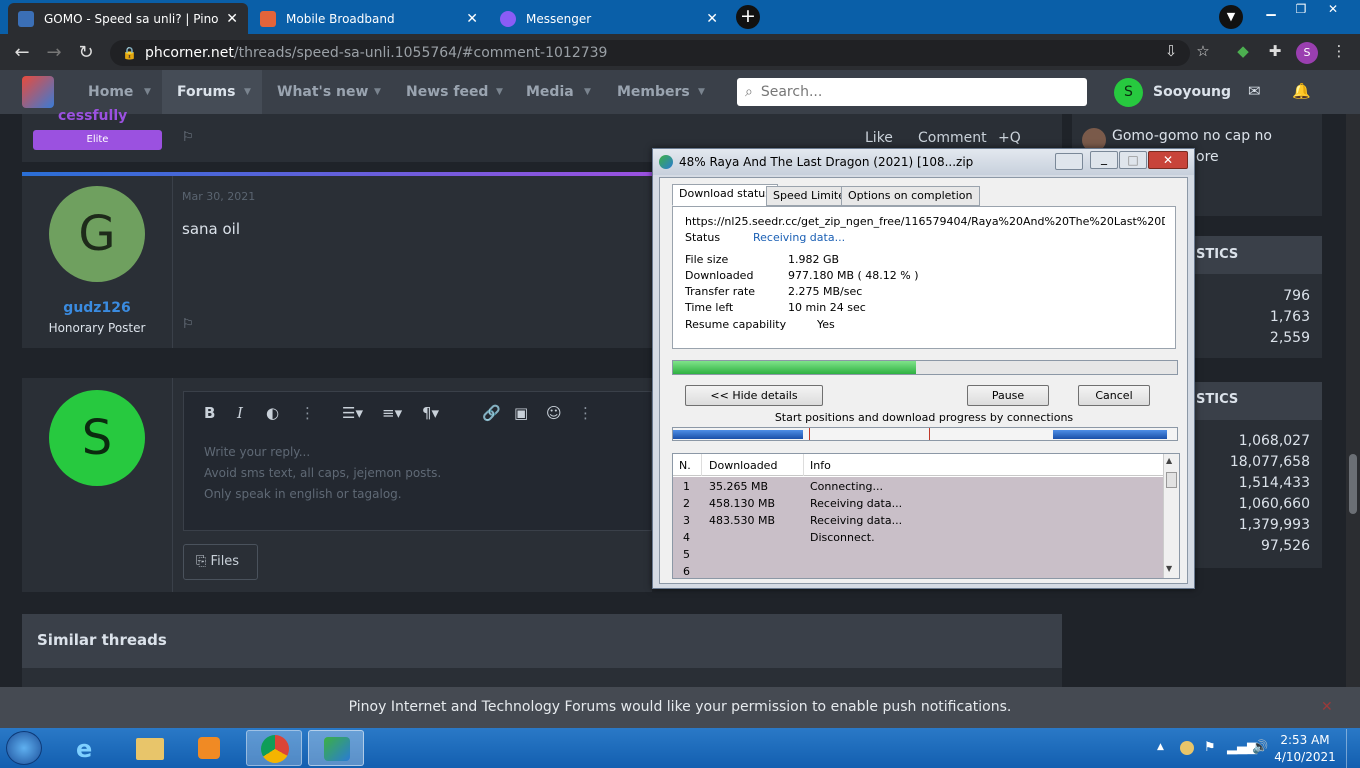 This screenshot has height=768, width=1360. What do you see at coordinates (274, 748) in the screenshot?
I see `taskbar-chrome` at bounding box center [274, 748].